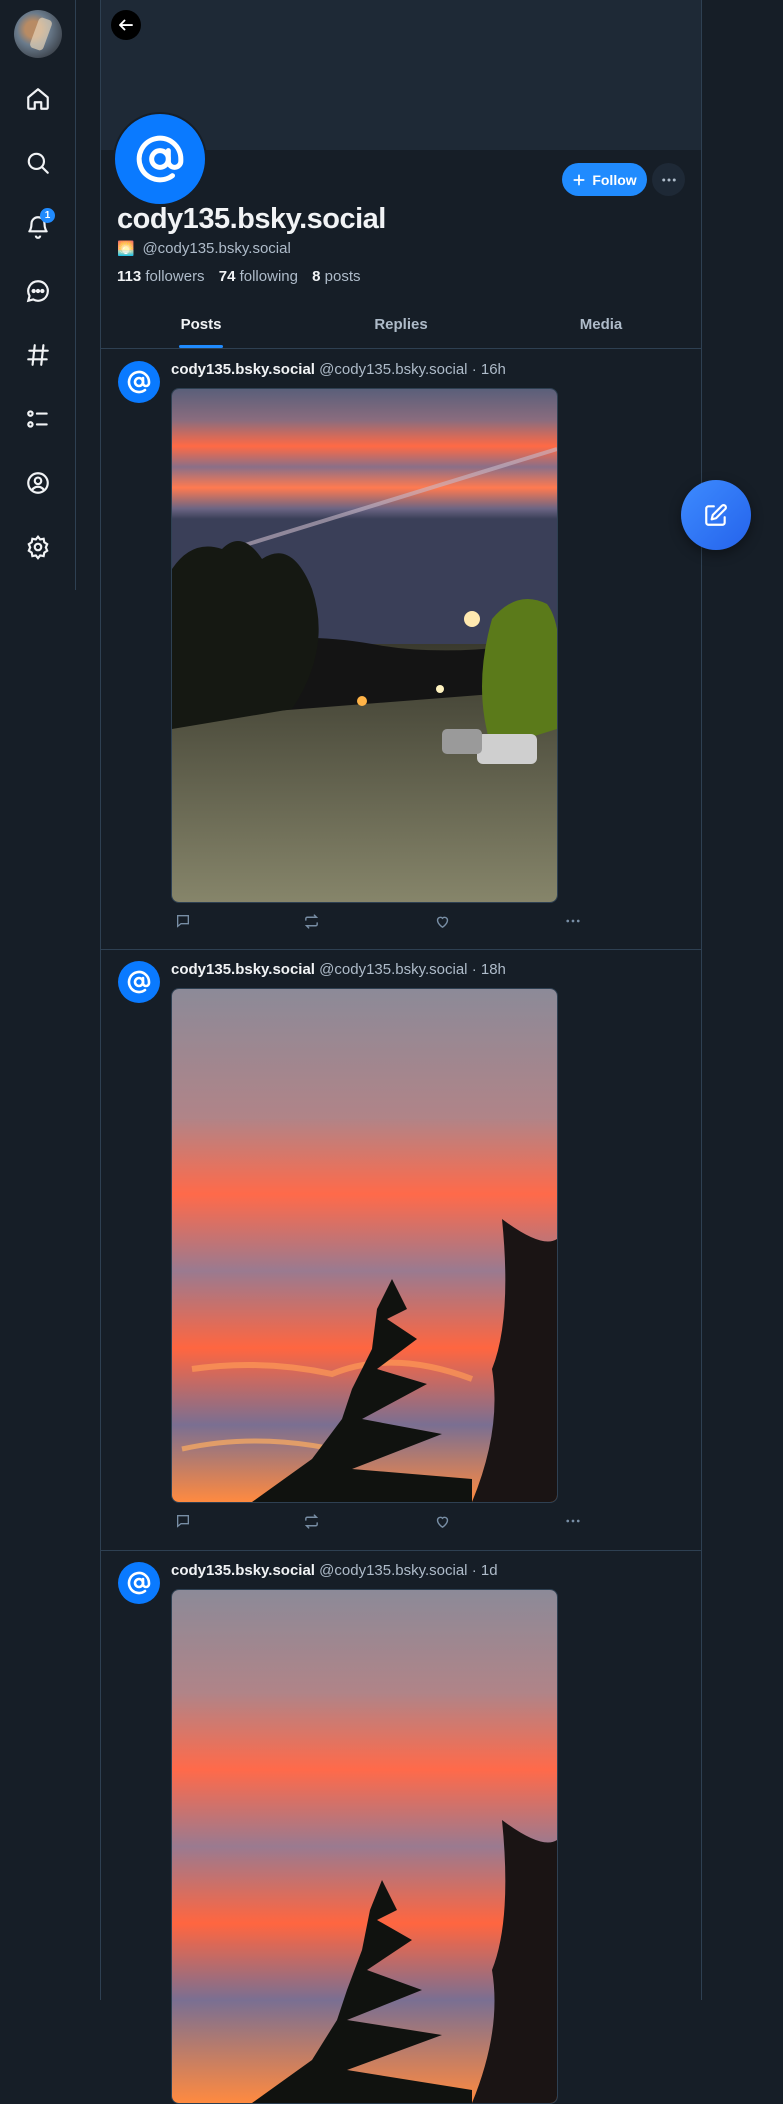 Image resolution: width=783 pixels, height=2104 pixels. I want to click on settings-nav-button, so click(38, 547).